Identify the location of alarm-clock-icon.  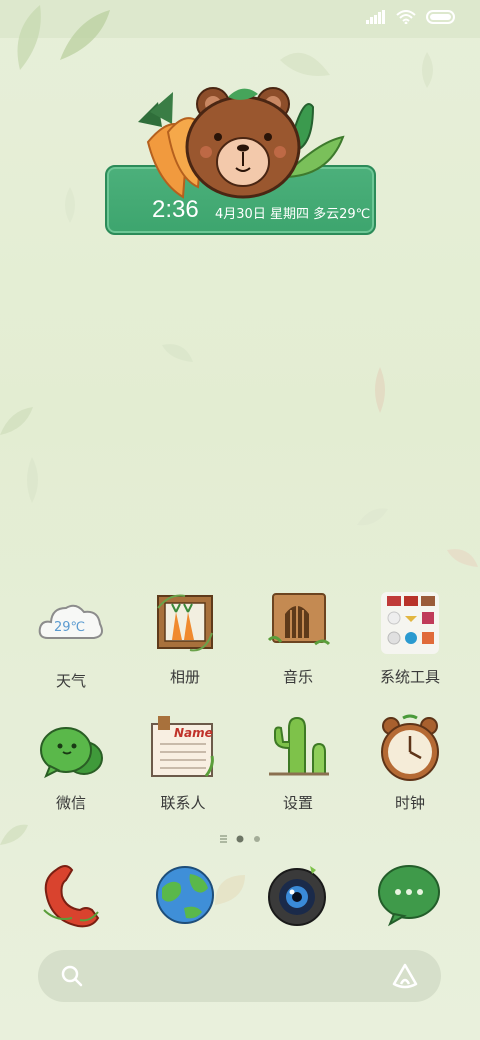
(410, 747).